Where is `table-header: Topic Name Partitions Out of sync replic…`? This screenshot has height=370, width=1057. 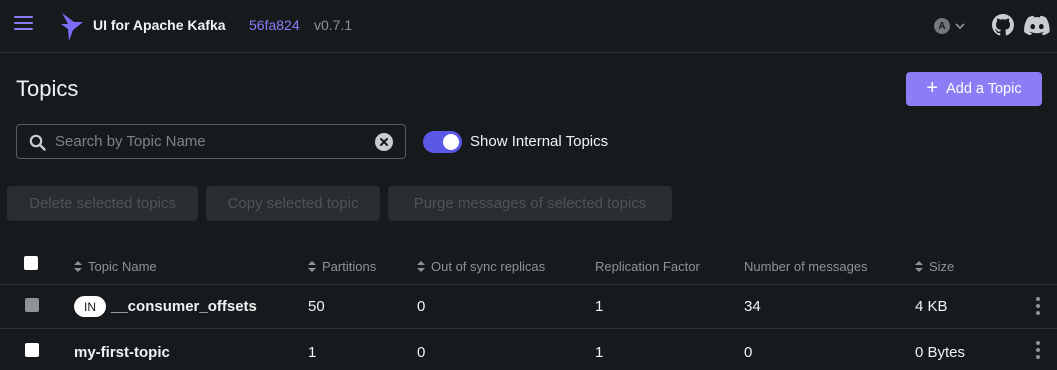
table-header: Topic Name Partitions Out of sync replic… is located at coordinates (528, 265).